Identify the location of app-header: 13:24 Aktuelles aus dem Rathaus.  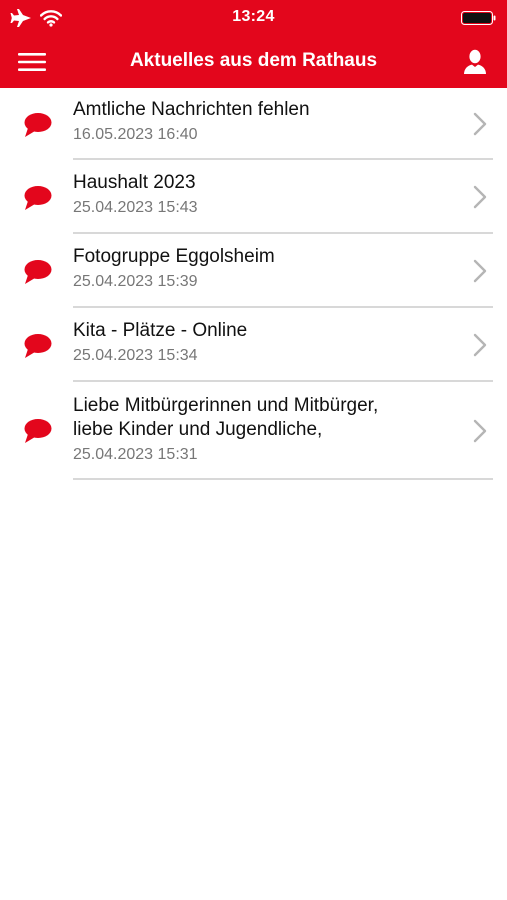
(253, 44).